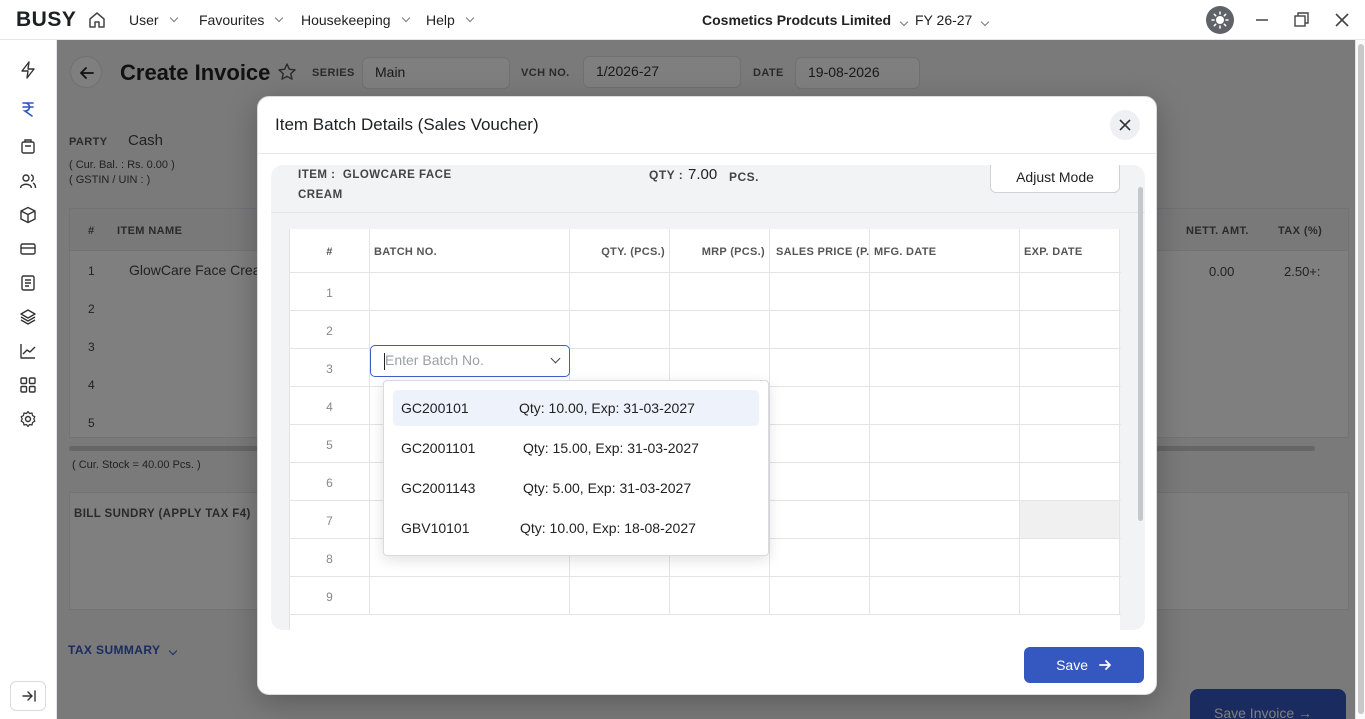 The image size is (1365, 719). I want to click on menu-help-label: Help, so click(440, 20).